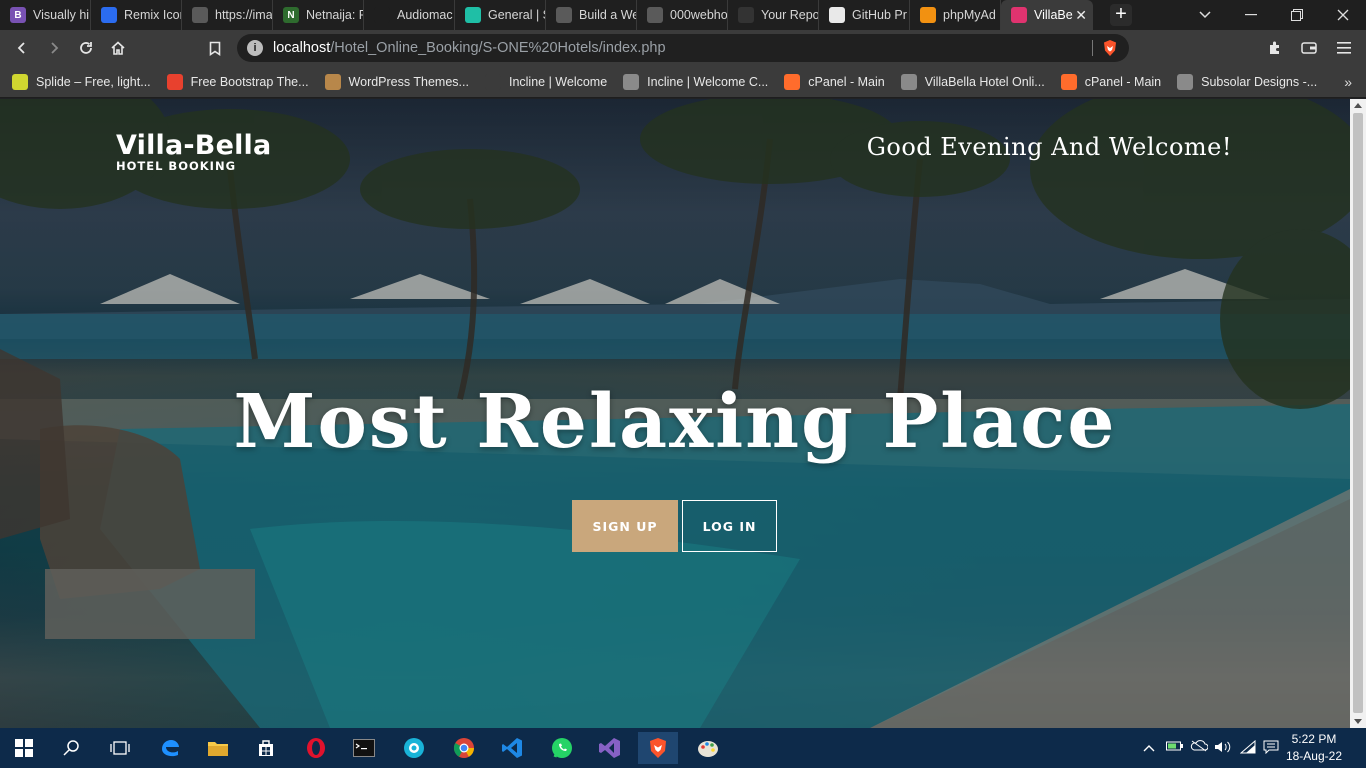 Image resolution: width=1366 pixels, height=768 pixels. What do you see at coordinates (1247, 748) in the screenshot?
I see `wifi-icon` at bounding box center [1247, 748].